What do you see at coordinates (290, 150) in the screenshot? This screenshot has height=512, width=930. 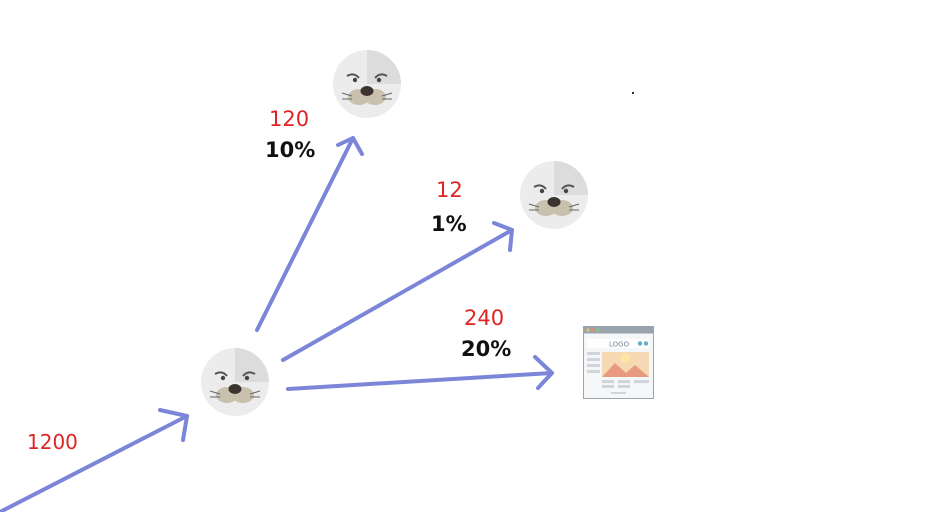 I see `seal-top-percent-label: 10%` at bounding box center [290, 150].